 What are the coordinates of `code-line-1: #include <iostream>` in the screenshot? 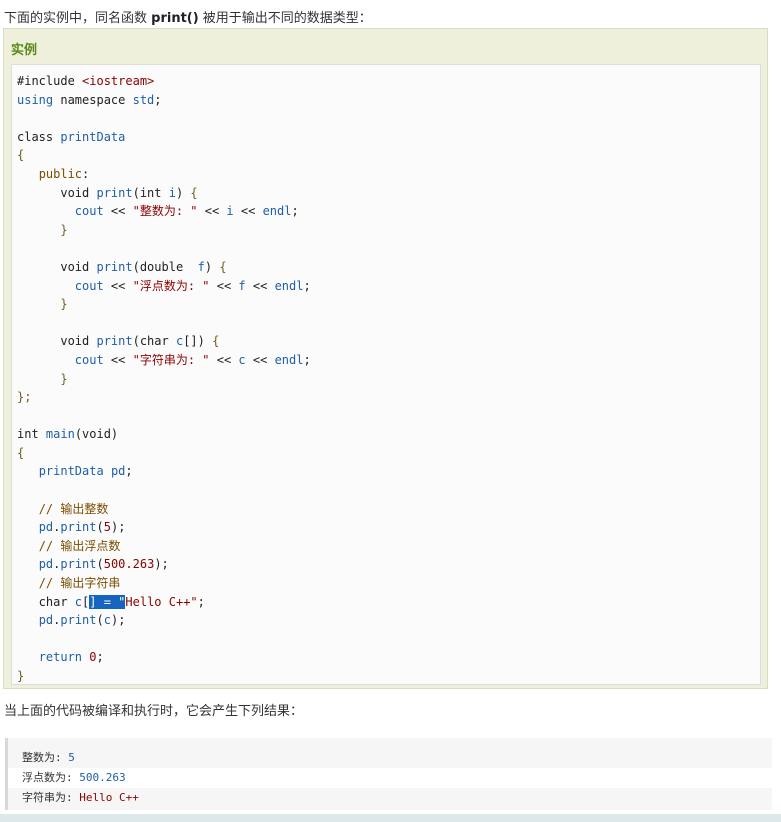 It's located at (86, 81).